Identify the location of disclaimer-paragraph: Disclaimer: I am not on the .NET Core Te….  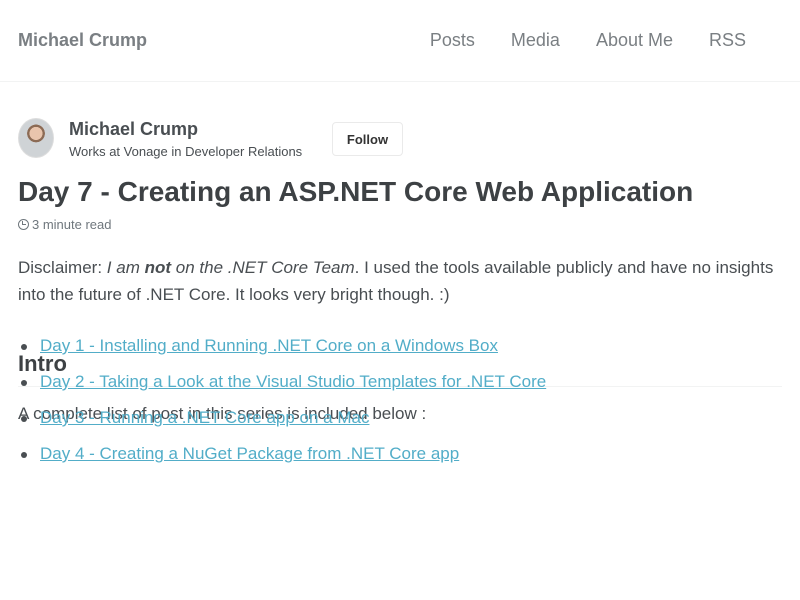
(400, 281).